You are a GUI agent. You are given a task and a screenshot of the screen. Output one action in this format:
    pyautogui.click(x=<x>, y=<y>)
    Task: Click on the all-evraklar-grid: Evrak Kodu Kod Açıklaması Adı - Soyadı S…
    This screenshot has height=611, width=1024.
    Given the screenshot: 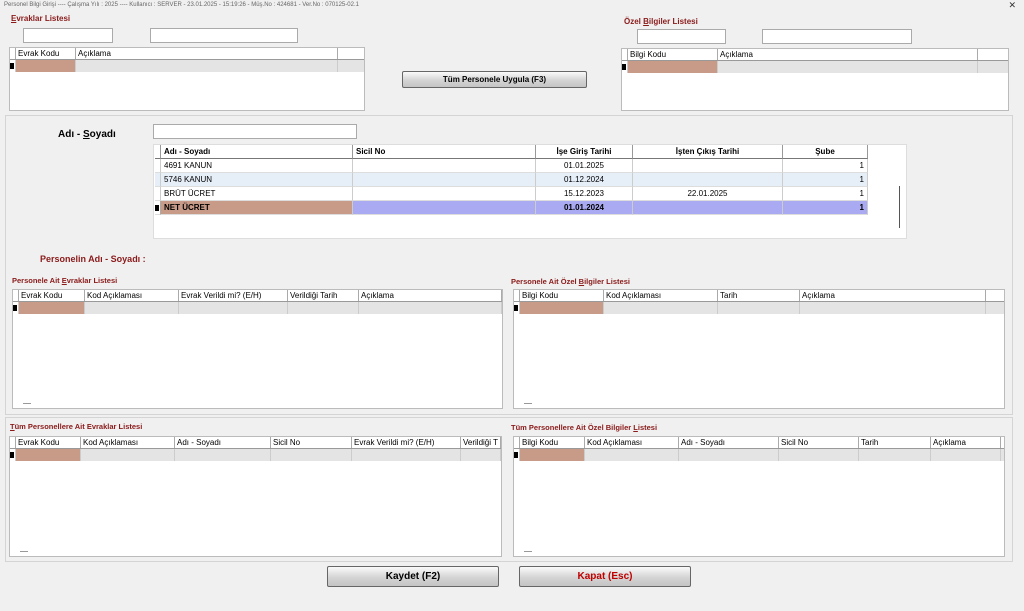 What is the action you would take?
    pyautogui.click(x=255, y=496)
    